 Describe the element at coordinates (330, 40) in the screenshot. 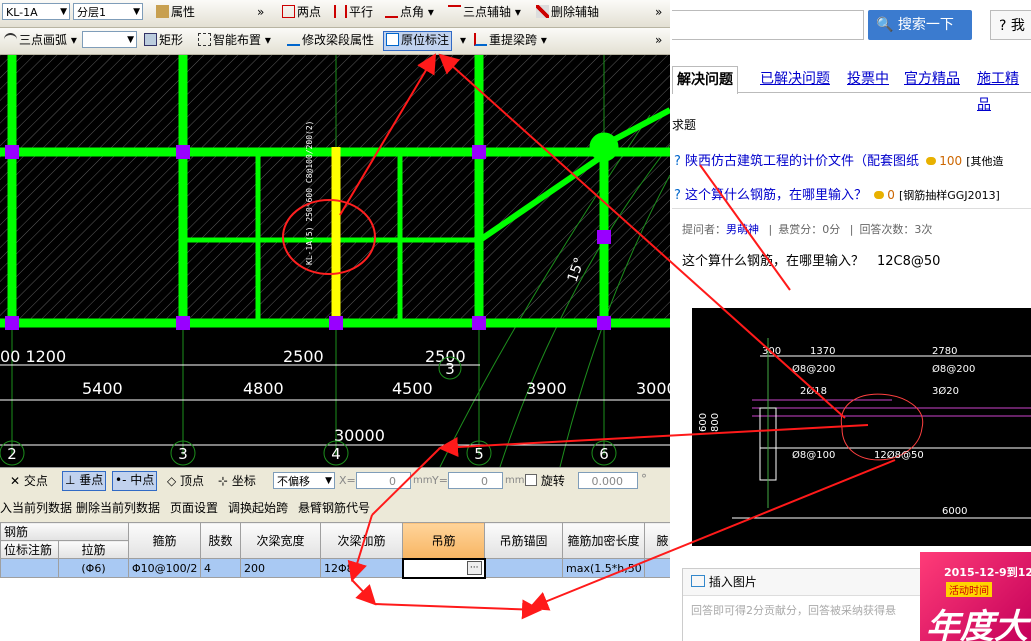

I see `modify-beam-props-button: 修改梁段属性` at that location.